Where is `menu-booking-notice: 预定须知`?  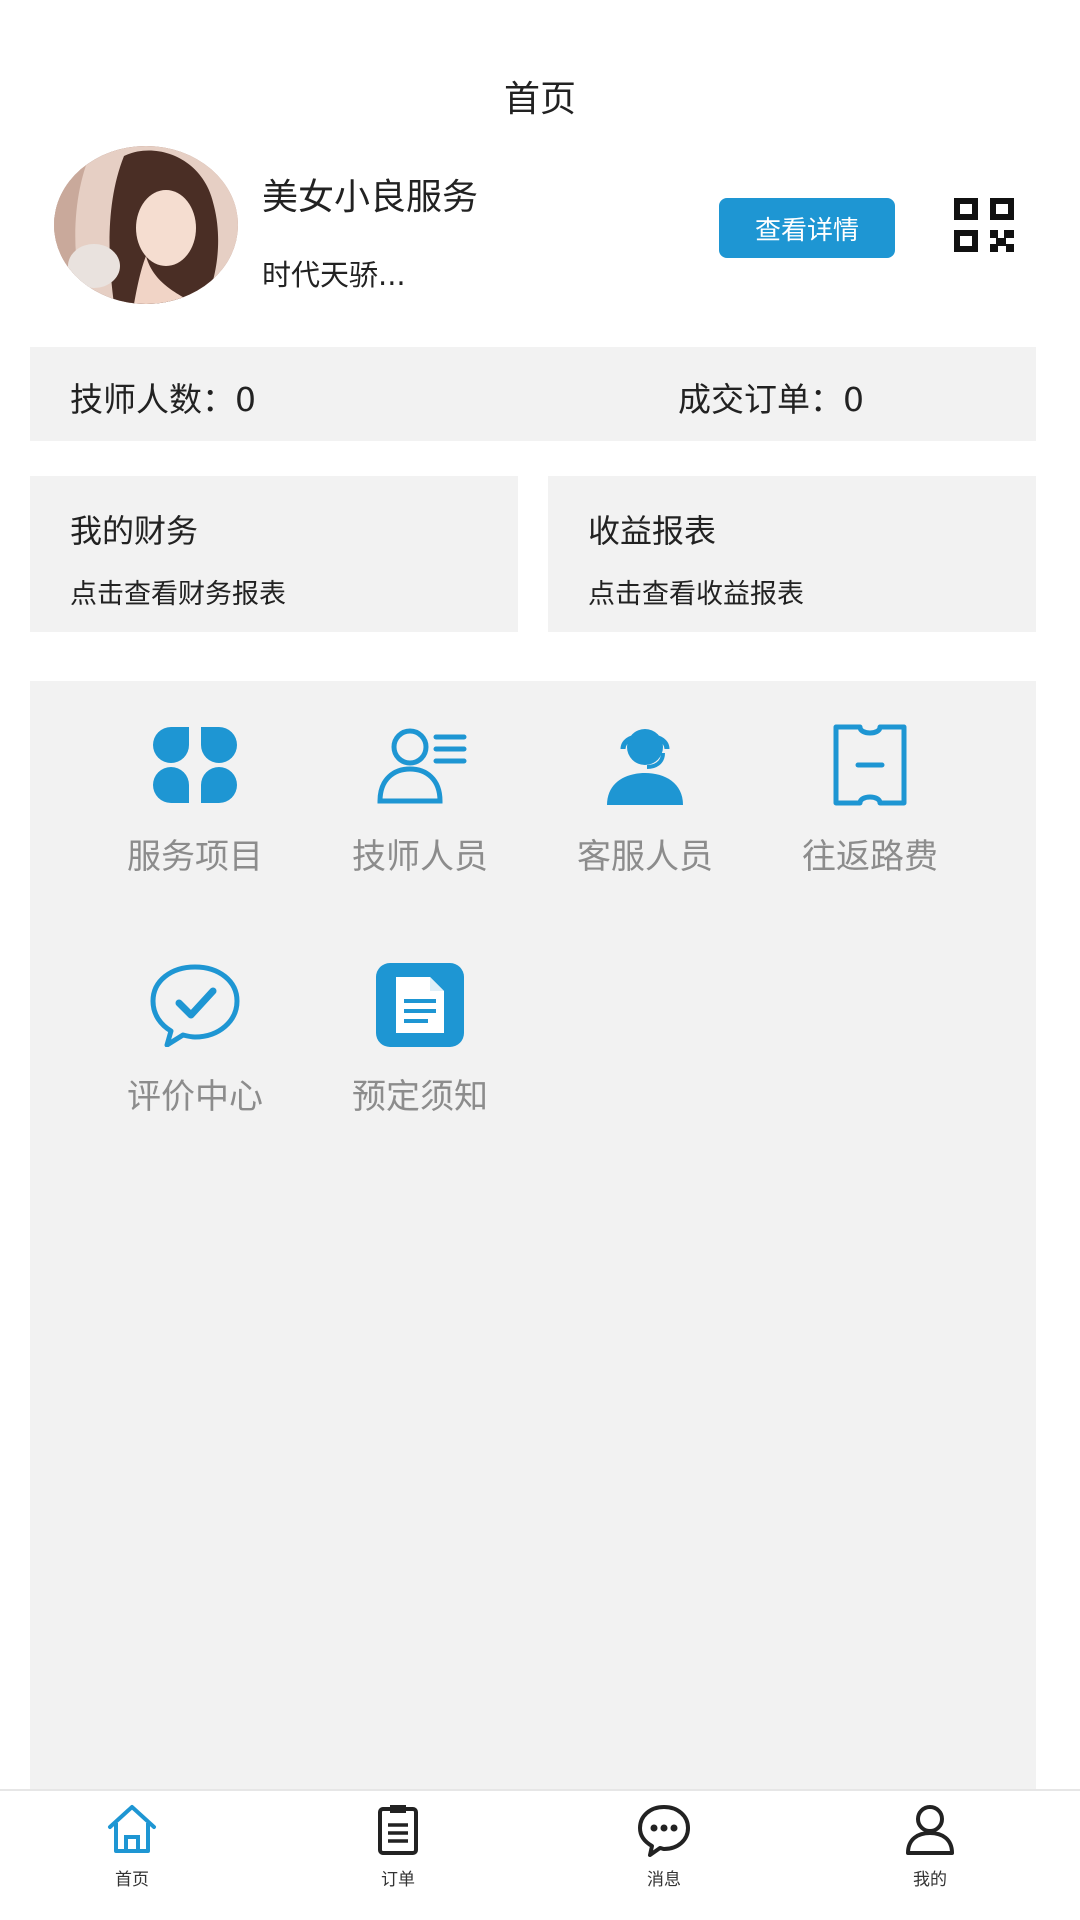 menu-booking-notice: 预定须知 is located at coordinates (420, 1040).